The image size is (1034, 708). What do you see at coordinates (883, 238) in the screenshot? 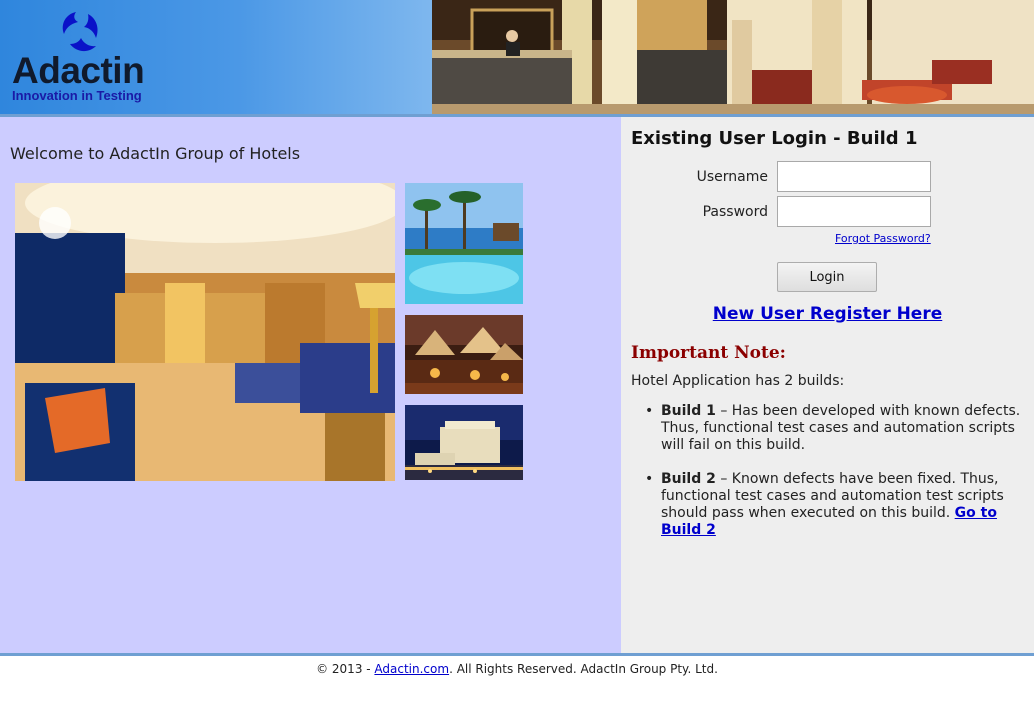
I see `forgot-password-link: Forgot Password?` at bounding box center [883, 238].